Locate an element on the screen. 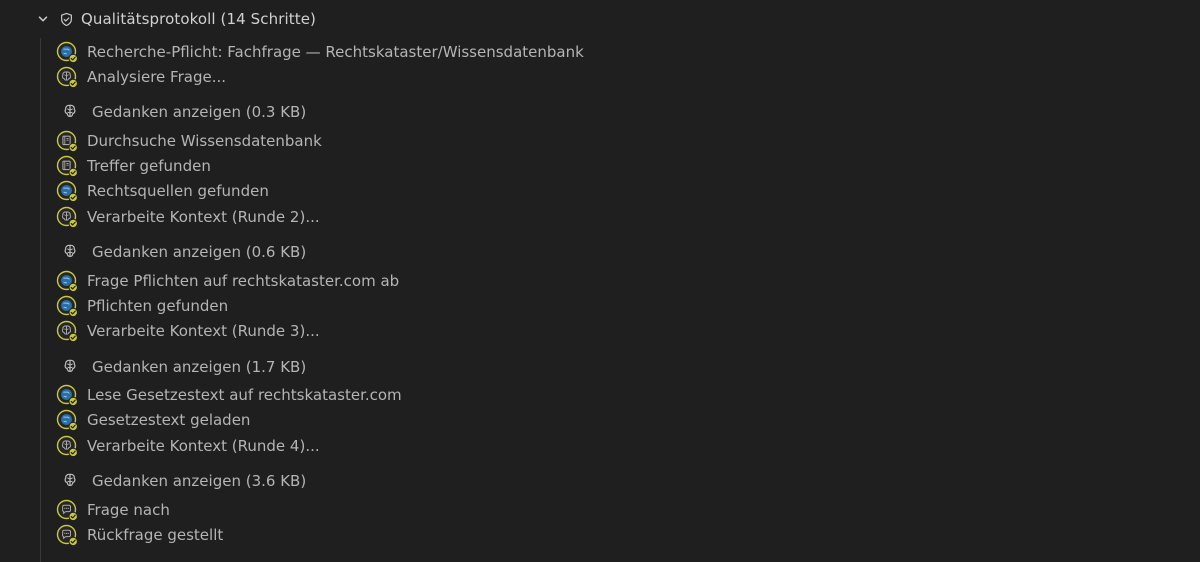  step-label: Rechtsquellen gefunden is located at coordinates (178, 191).